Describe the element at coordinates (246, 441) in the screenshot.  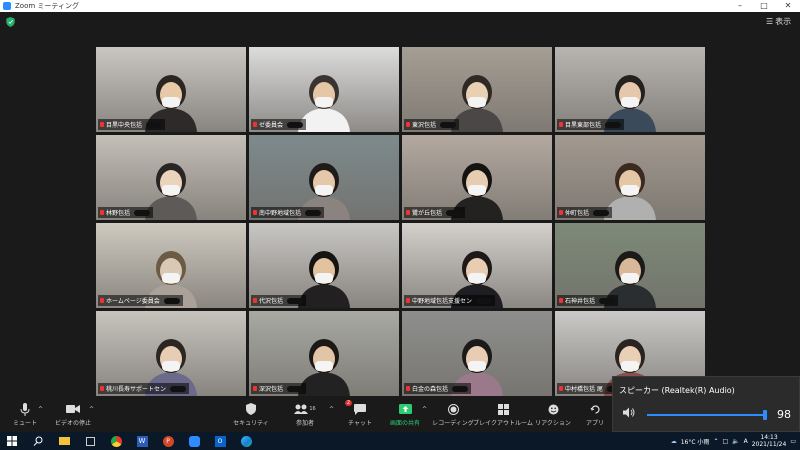
I see `edge-icon` at that location.